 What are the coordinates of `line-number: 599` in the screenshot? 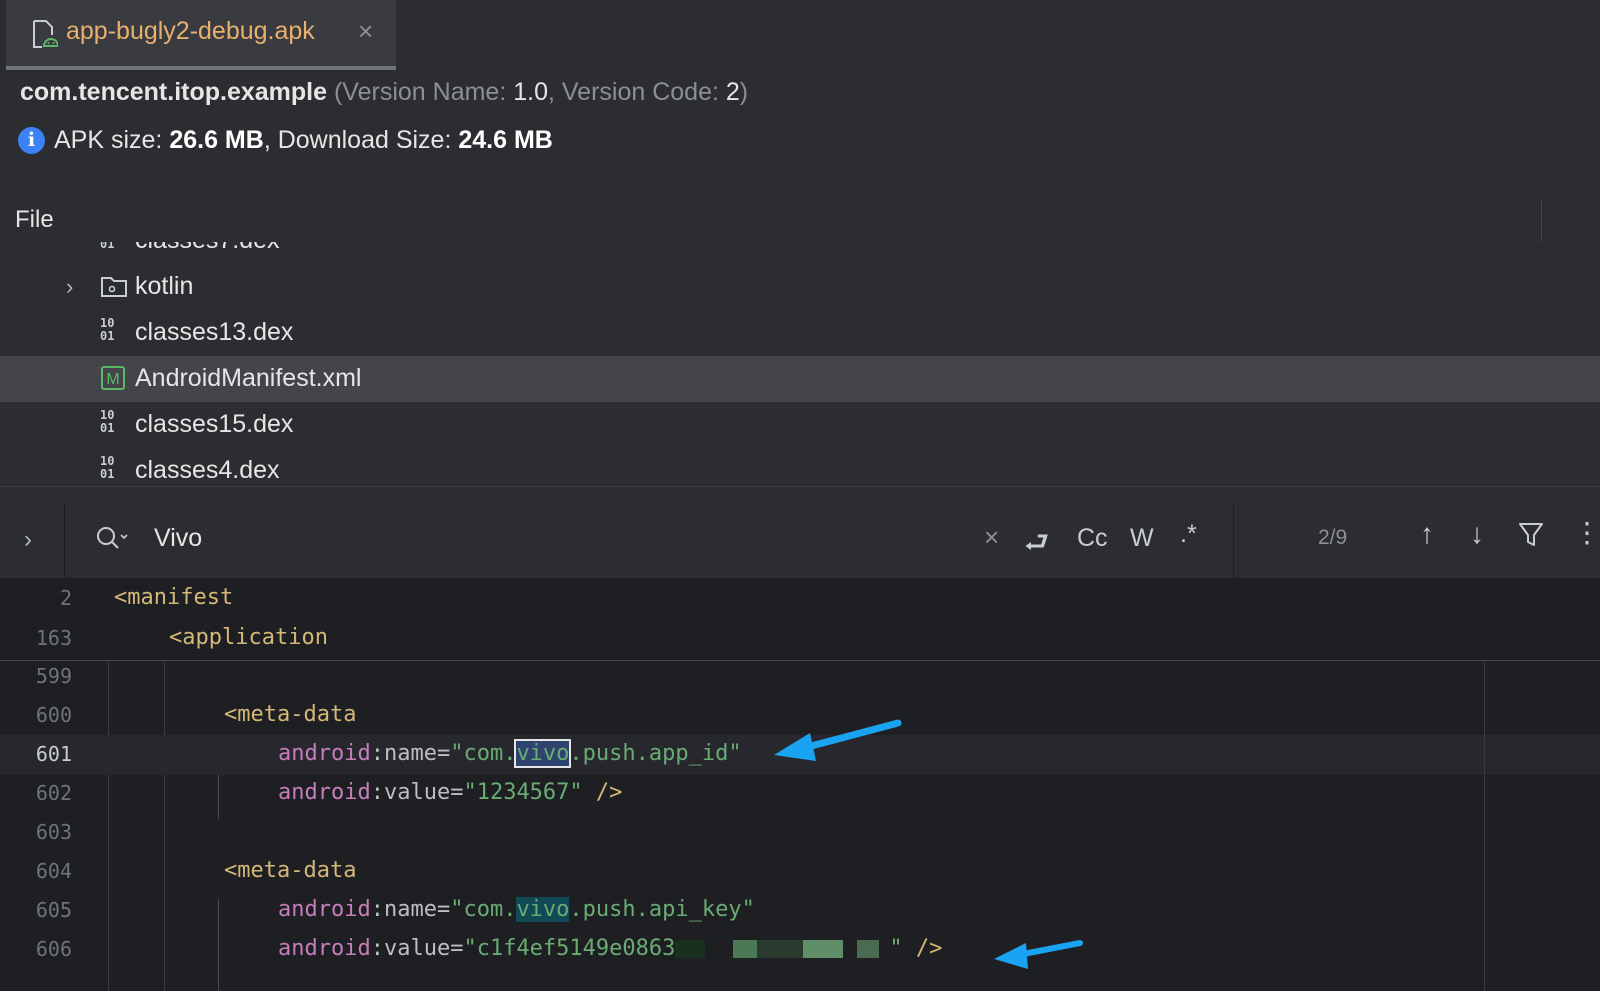 It's located at (53, 676).